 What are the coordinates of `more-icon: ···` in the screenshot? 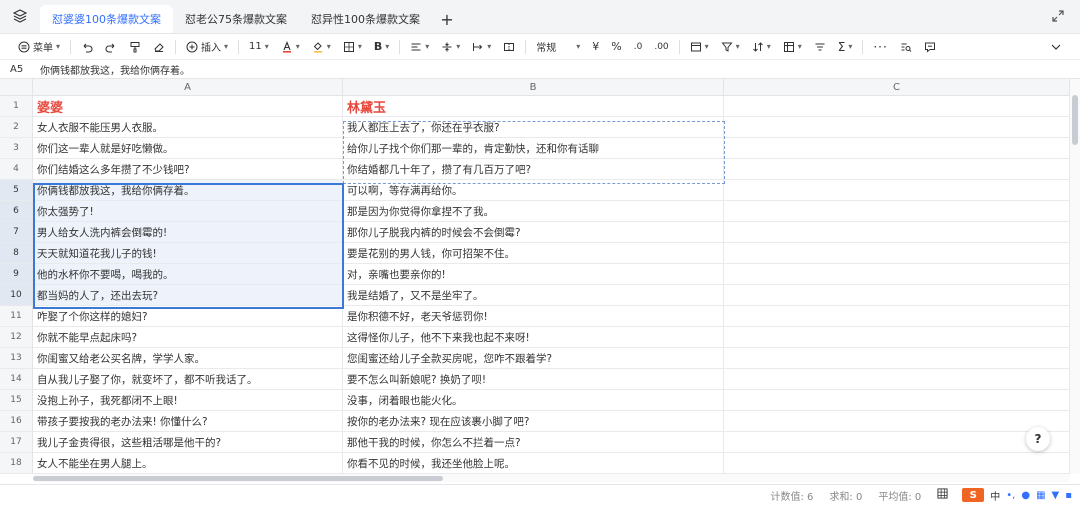 It's located at (880, 47).